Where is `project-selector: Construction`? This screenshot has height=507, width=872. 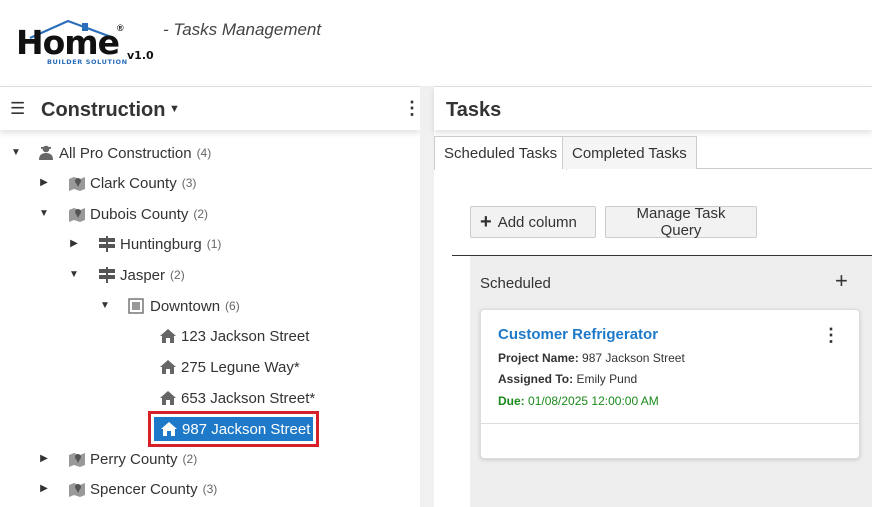 project-selector: Construction is located at coordinates (103, 110).